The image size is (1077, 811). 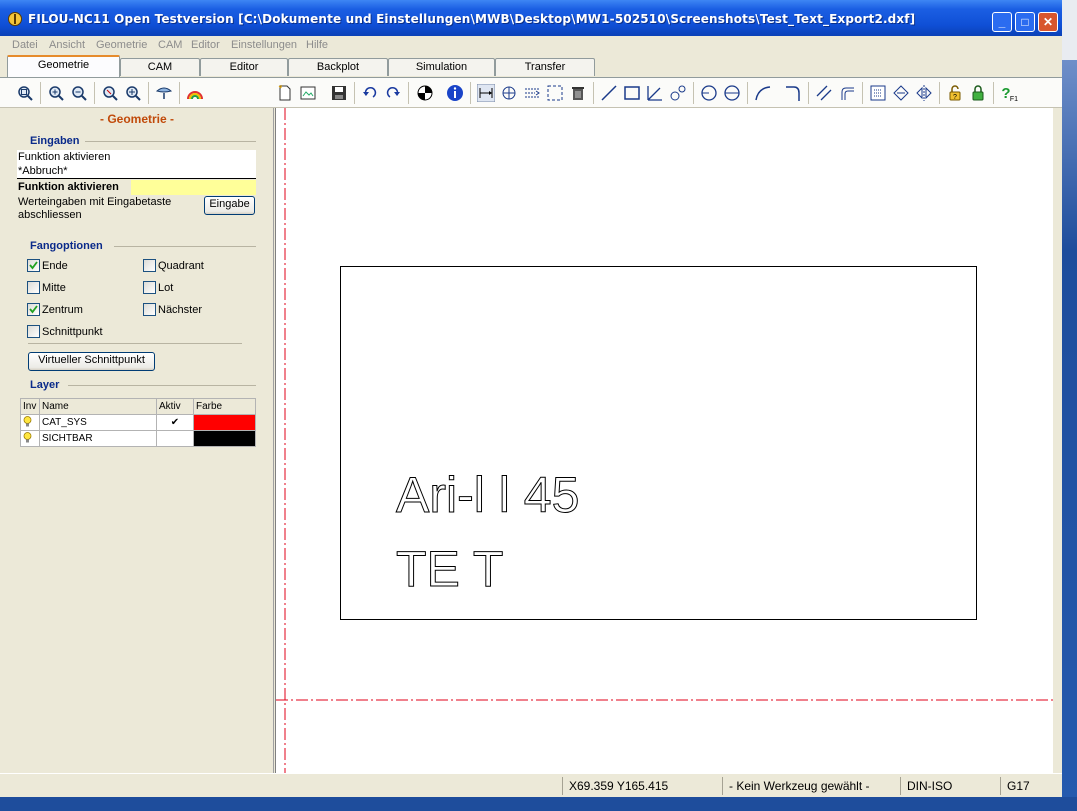 What do you see at coordinates (1025, 22) in the screenshot?
I see `maximize-button: □` at bounding box center [1025, 22].